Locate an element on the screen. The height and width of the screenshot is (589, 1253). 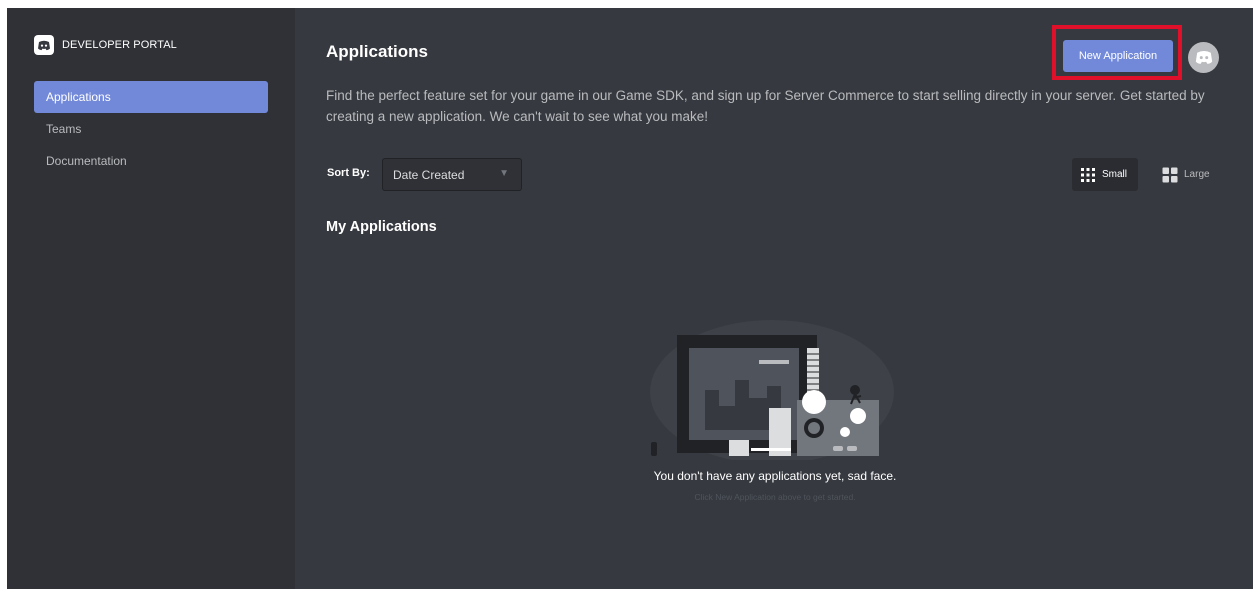
brand-title: DEVELOPER PORTAL is located at coordinates (119, 45).